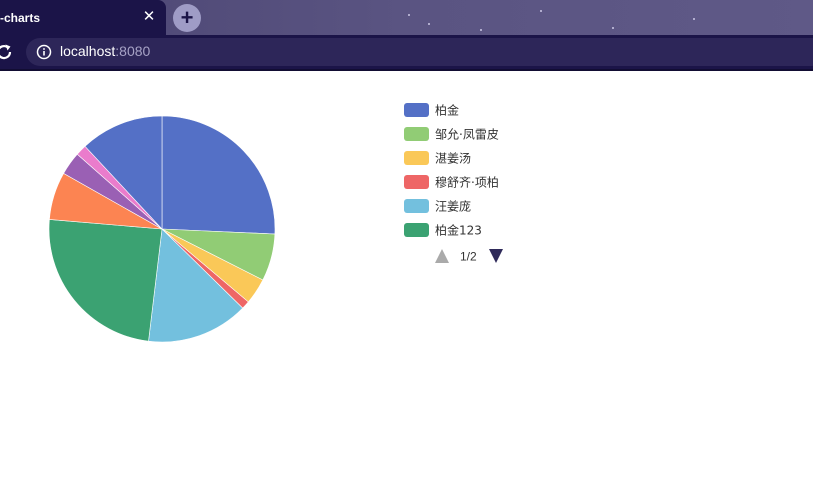 The width and height of the screenshot is (813, 504). I want to click on address-toolbar: localhost:8080, so click(406, 53).